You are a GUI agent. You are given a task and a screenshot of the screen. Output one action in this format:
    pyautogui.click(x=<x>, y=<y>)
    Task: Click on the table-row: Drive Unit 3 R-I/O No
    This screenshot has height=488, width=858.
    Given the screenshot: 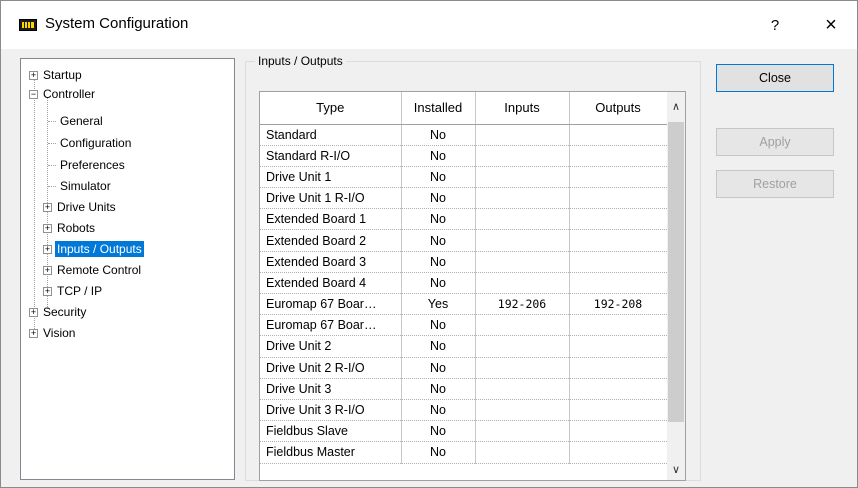 What is the action you would take?
    pyautogui.click(x=464, y=410)
    